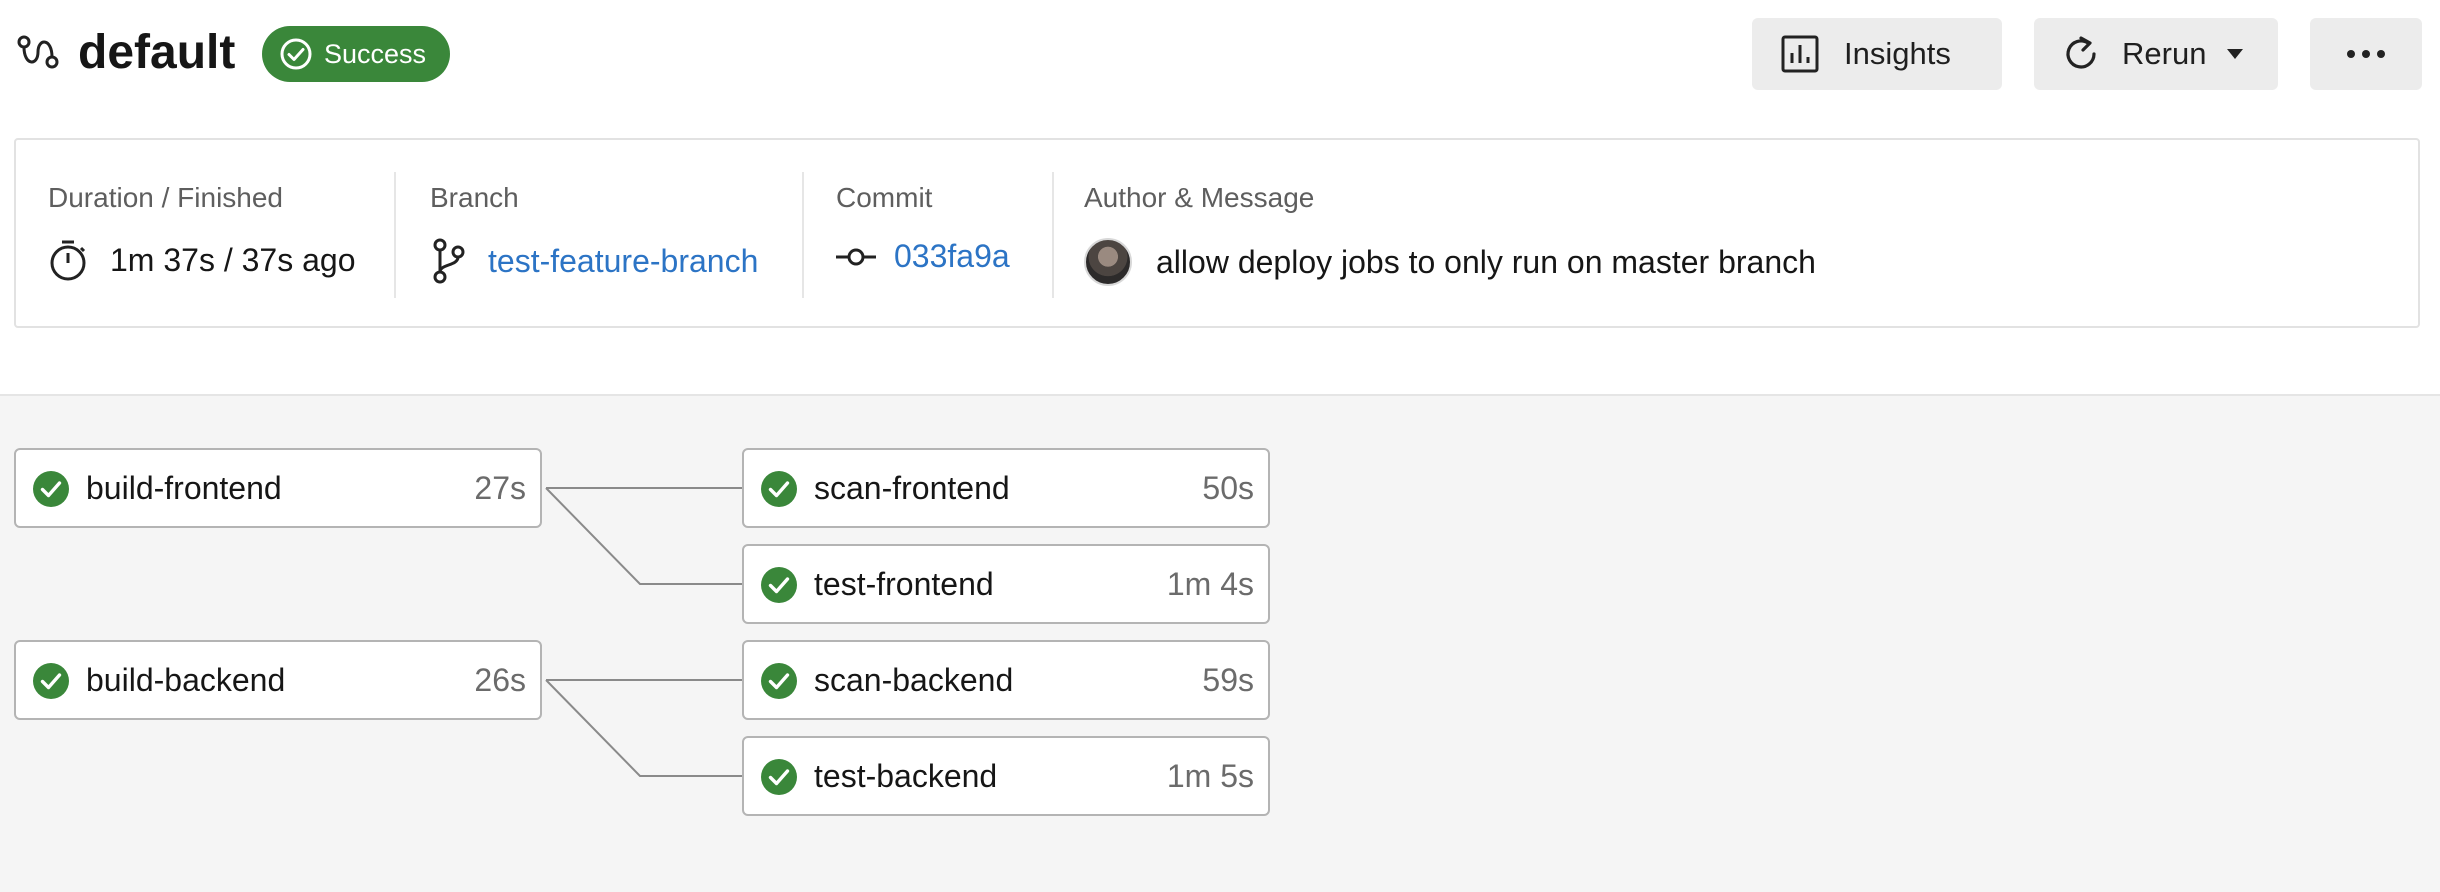 Image resolution: width=2440 pixels, height=892 pixels. Describe the element at coordinates (500, 488) in the screenshot. I see `job-duration: 27s` at that location.